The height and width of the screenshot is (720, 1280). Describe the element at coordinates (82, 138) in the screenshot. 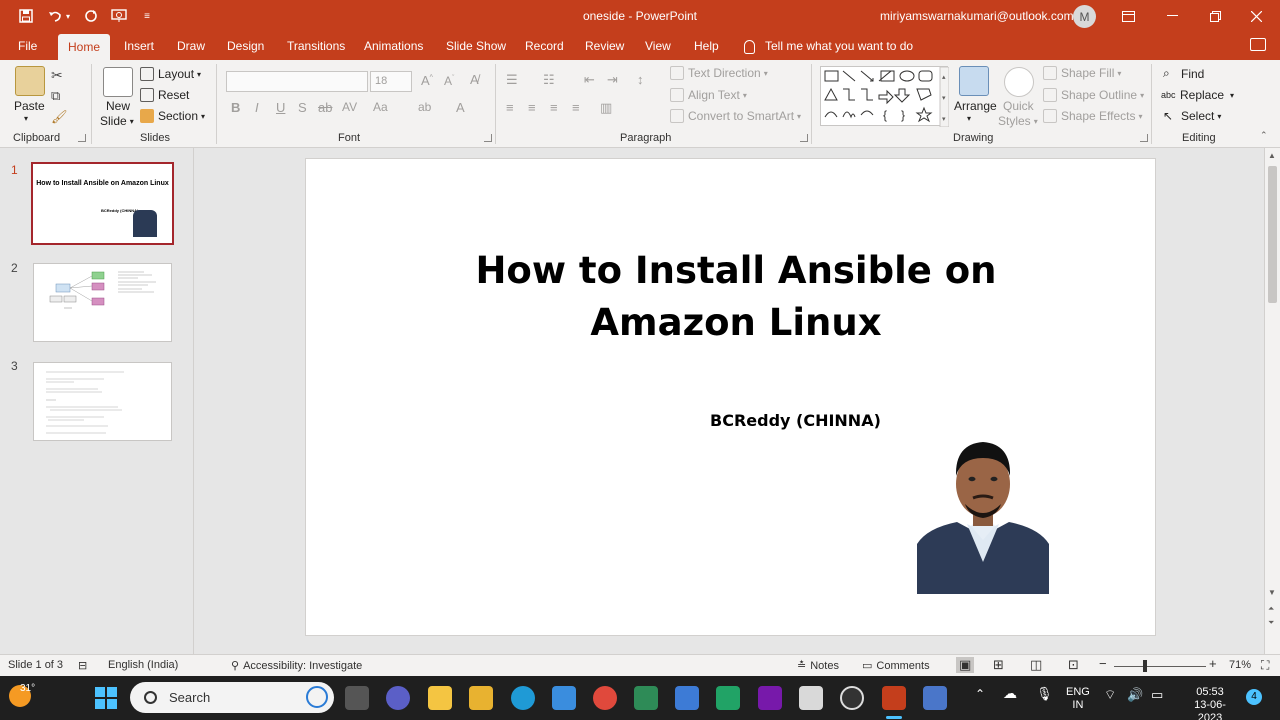

I see `clipboard-launcher-icon` at that location.